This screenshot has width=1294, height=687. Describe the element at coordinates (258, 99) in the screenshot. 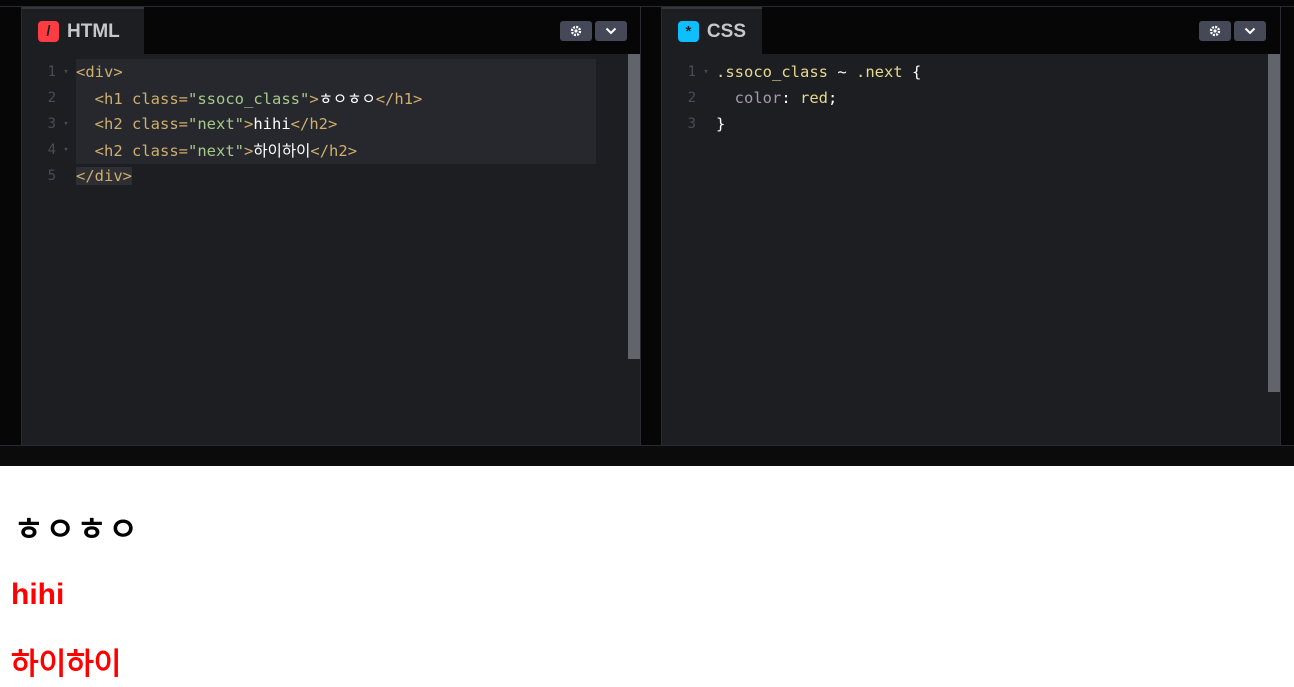

I see `code-text: <h1 class="ssoco_class">ㅎㅇㅎㅇ</h1>` at that location.